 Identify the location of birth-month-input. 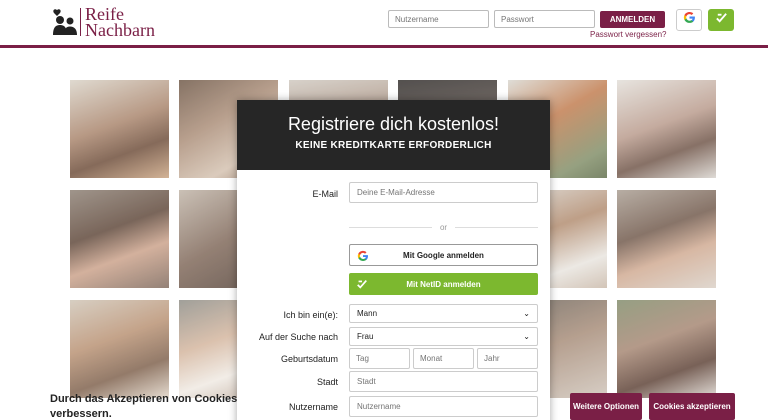
(443, 358).